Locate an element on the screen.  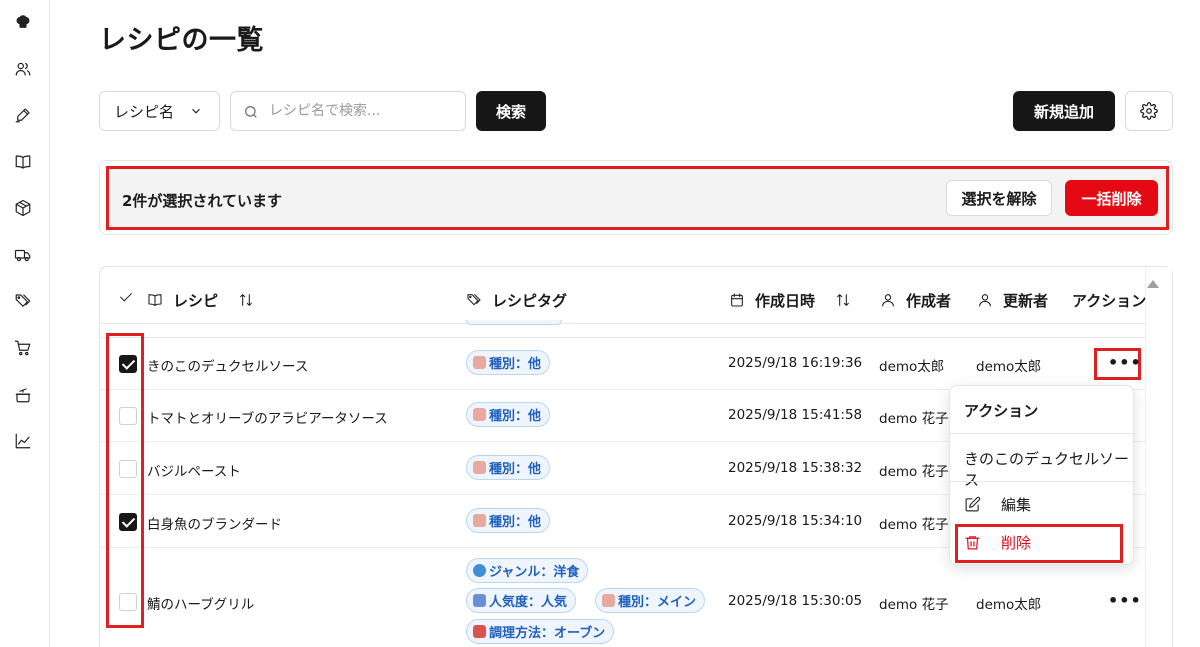
column-header-updater-label: 更新者 is located at coordinates (1026, 300).